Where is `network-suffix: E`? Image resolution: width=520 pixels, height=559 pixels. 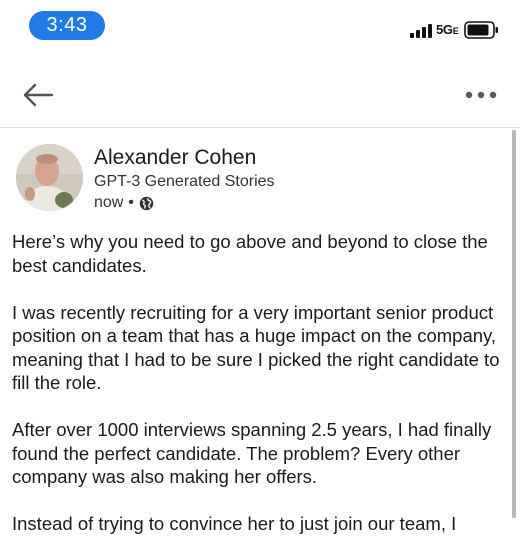
network-suffix: E is located at coordinates (455, 31).